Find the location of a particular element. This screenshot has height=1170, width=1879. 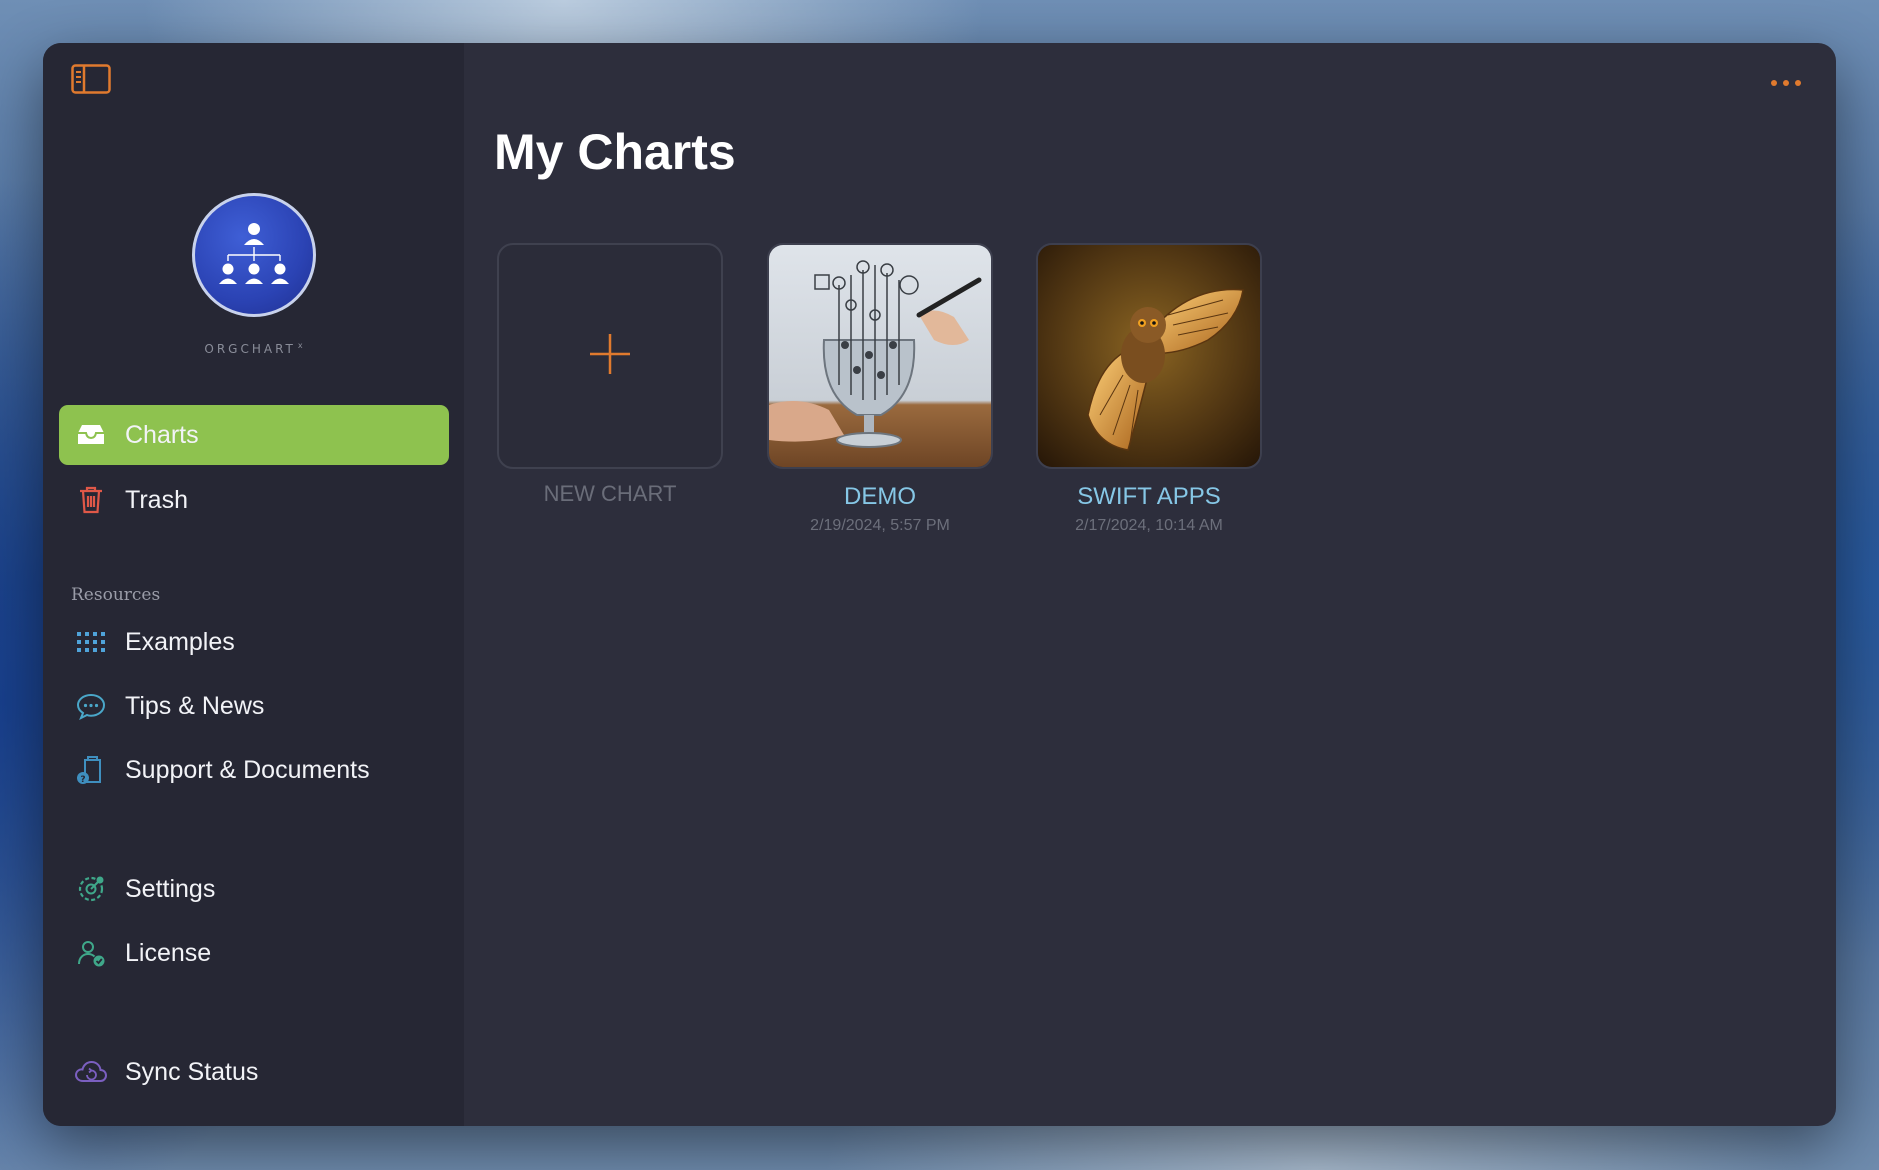

chart-thumbnail-demo is located at coordinates (880, 356).